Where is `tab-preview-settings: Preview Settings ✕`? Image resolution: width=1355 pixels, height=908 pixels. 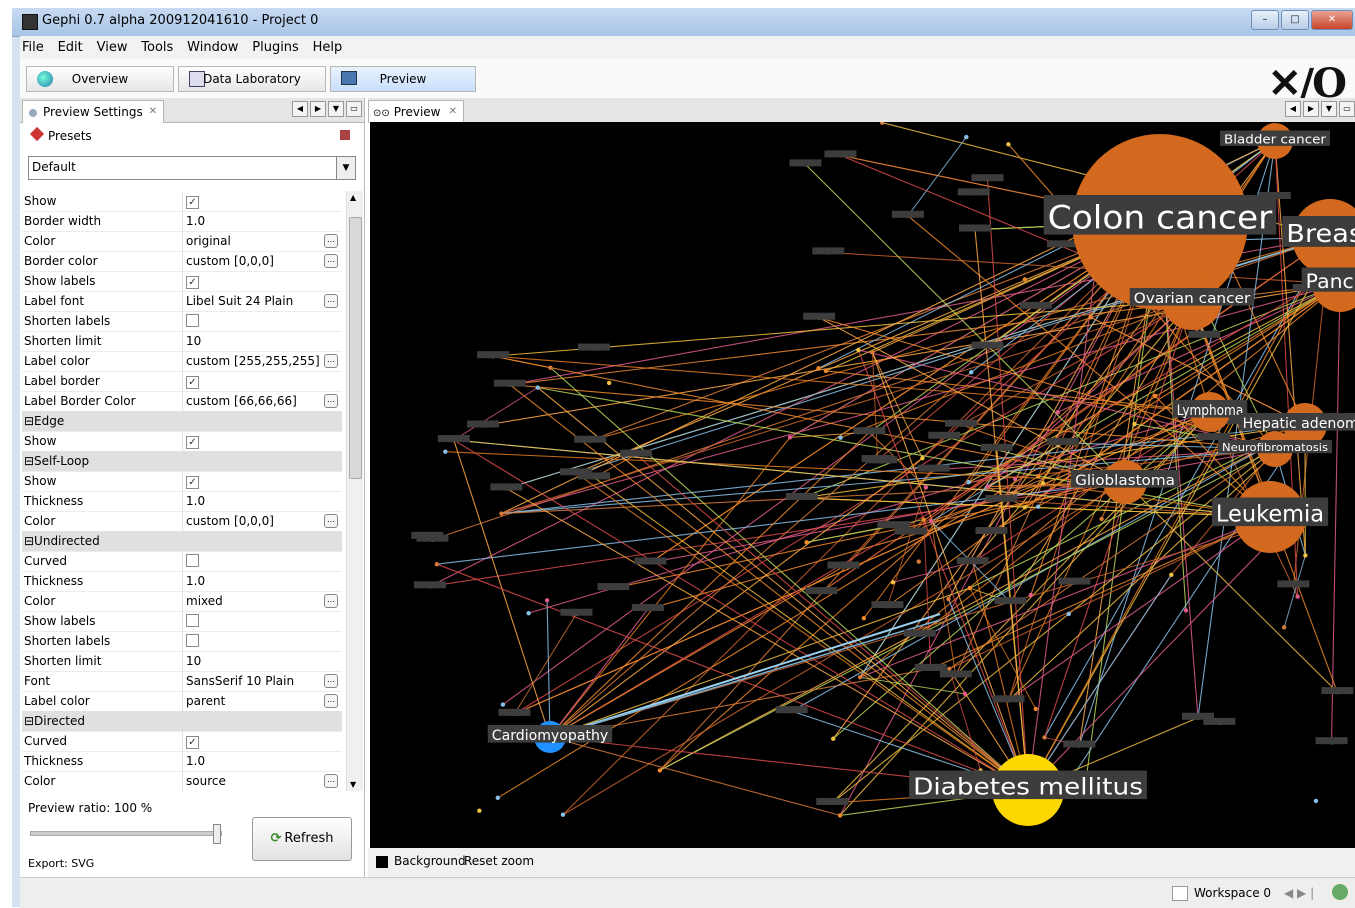 tab-preview-settings: Preview Settings ✕ is located at coordinates (93, 111).